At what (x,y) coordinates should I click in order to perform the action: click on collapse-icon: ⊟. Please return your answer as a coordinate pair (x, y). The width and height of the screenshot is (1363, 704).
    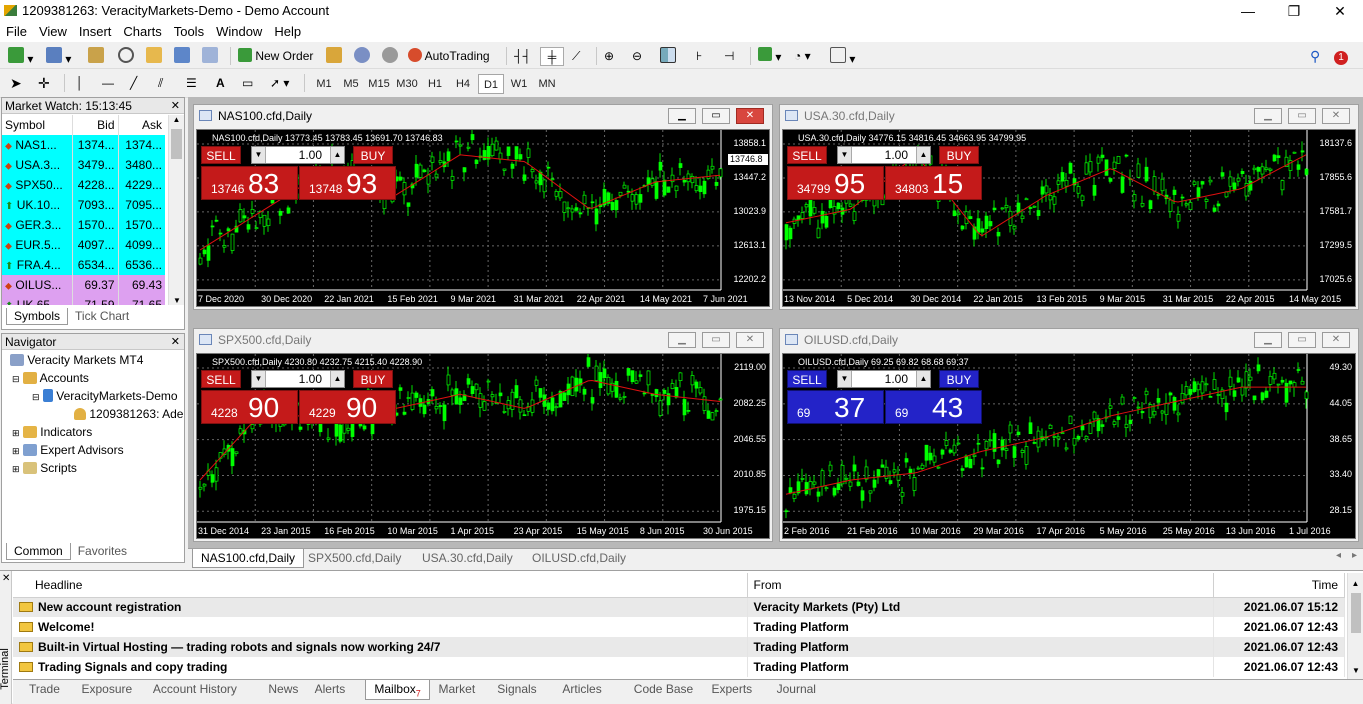
    Looking at the image, I should click on (36, 397).